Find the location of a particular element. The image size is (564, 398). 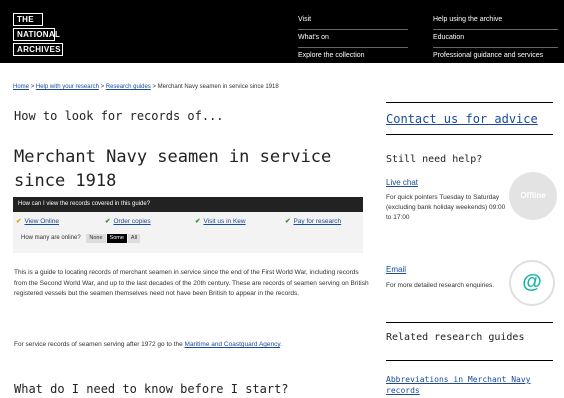

breadcrumb-research-guides: Research guides is located at coordinates (128, 87).